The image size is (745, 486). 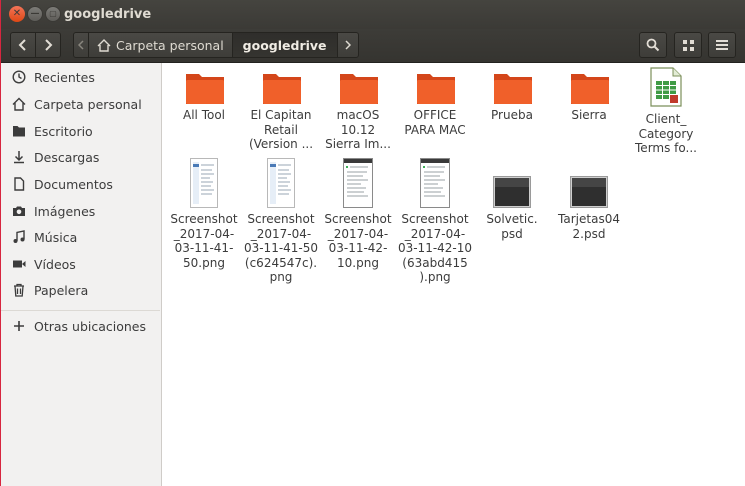 What do you see at coordinates (358, 241) in the screenshot?
I see `file-name: Screenshot _2017-04- 03-11-42- 10.png` at bounding box center [358, 241].